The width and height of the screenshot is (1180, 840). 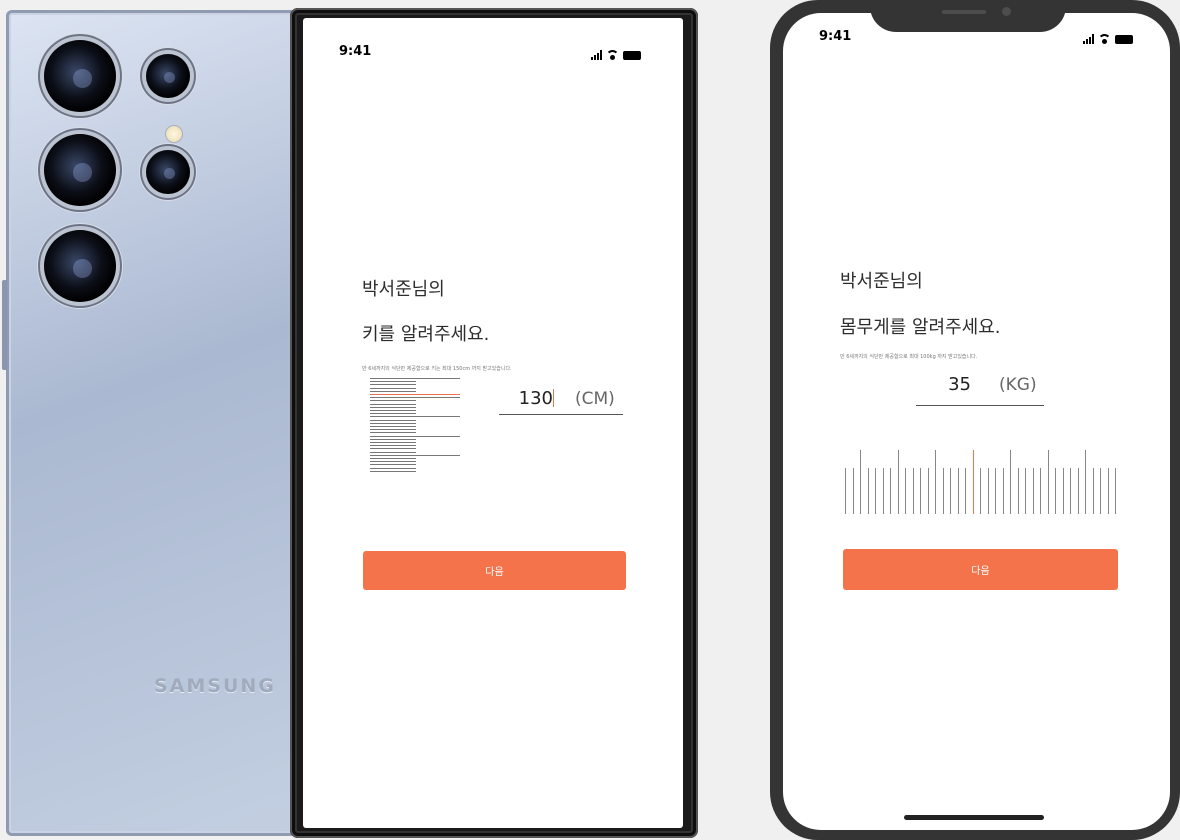 I want to click on notch, so click(x=968, y=16).